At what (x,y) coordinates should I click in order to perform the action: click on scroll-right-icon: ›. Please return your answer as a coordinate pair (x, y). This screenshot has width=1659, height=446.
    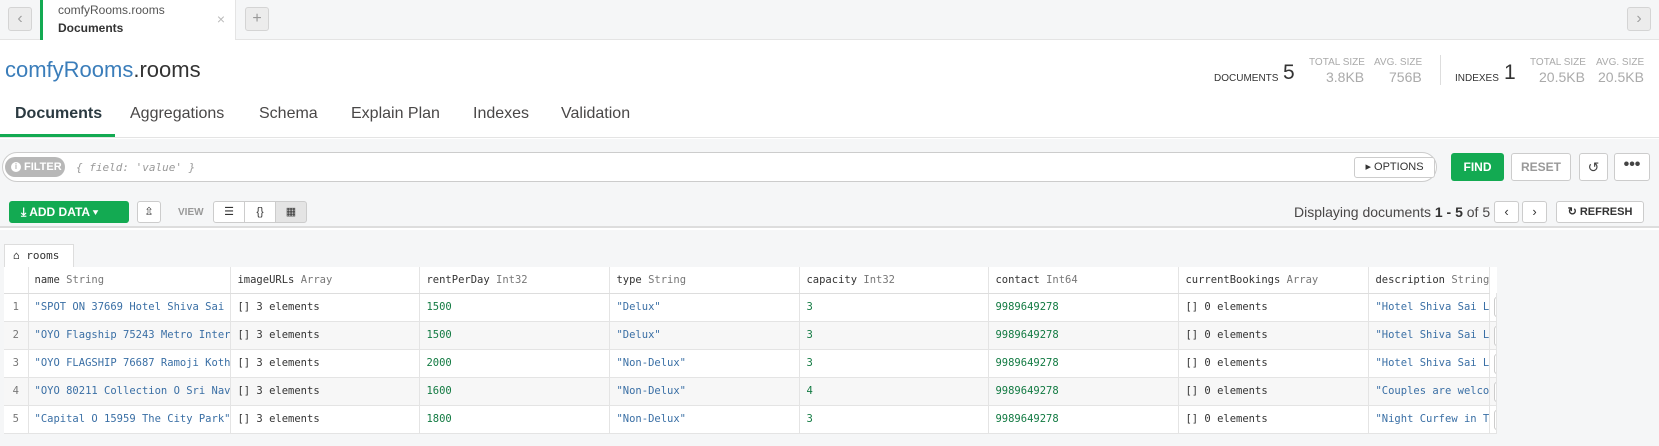
    Looking at the image, I should click on (1639, 19).